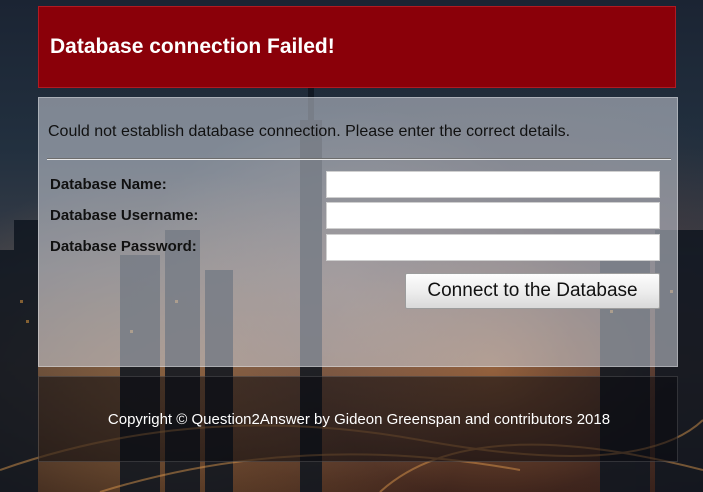 Image resolution: width=703 pixels, height=492 pixels. I want to click on database-username-label: Database Username:, so click(124, 215).